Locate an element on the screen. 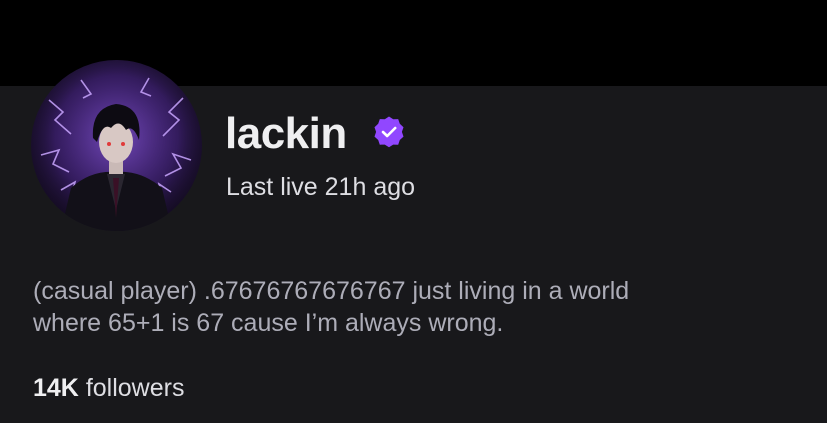  avatar-illustration is located at coordinates (116, 145).